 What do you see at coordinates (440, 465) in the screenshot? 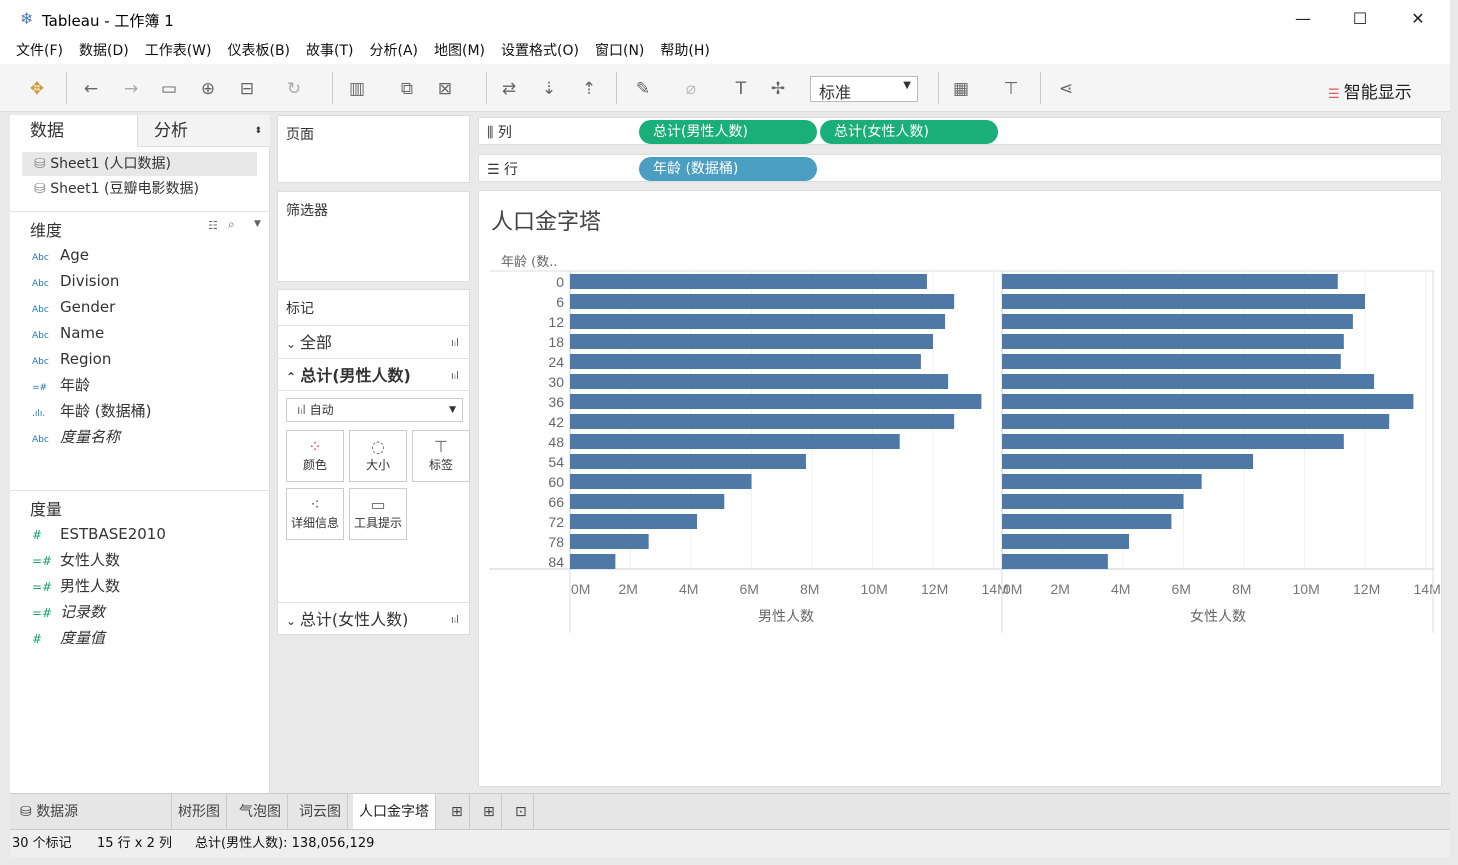
I see `label-label: 标签` at bounding box center [440, 465].